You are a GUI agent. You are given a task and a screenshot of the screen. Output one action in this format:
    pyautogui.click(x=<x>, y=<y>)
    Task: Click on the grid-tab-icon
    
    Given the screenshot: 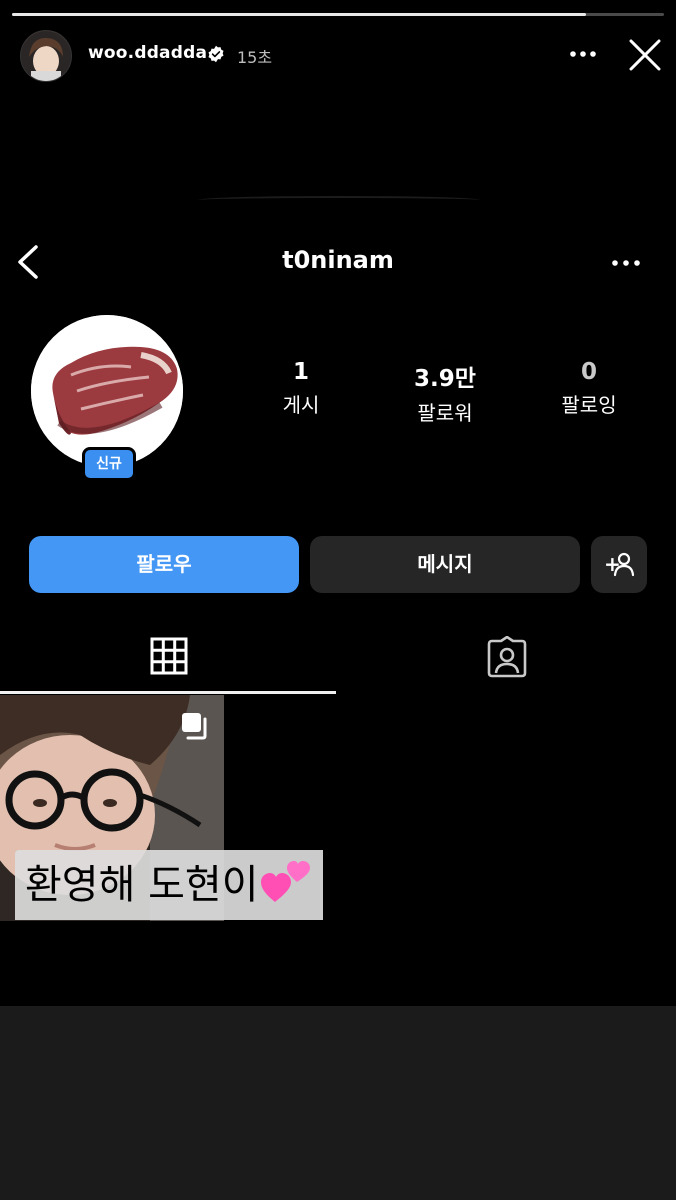 What is the action you would take?
    pyautogui.click(x=169, y=656)
    